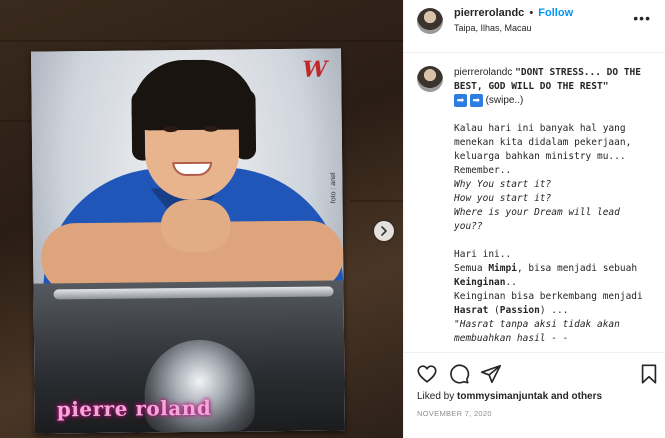  What do you see at coordinates (459, 374) in the screenshot?
I see `comment-icon` at bounding box center [459, 374].